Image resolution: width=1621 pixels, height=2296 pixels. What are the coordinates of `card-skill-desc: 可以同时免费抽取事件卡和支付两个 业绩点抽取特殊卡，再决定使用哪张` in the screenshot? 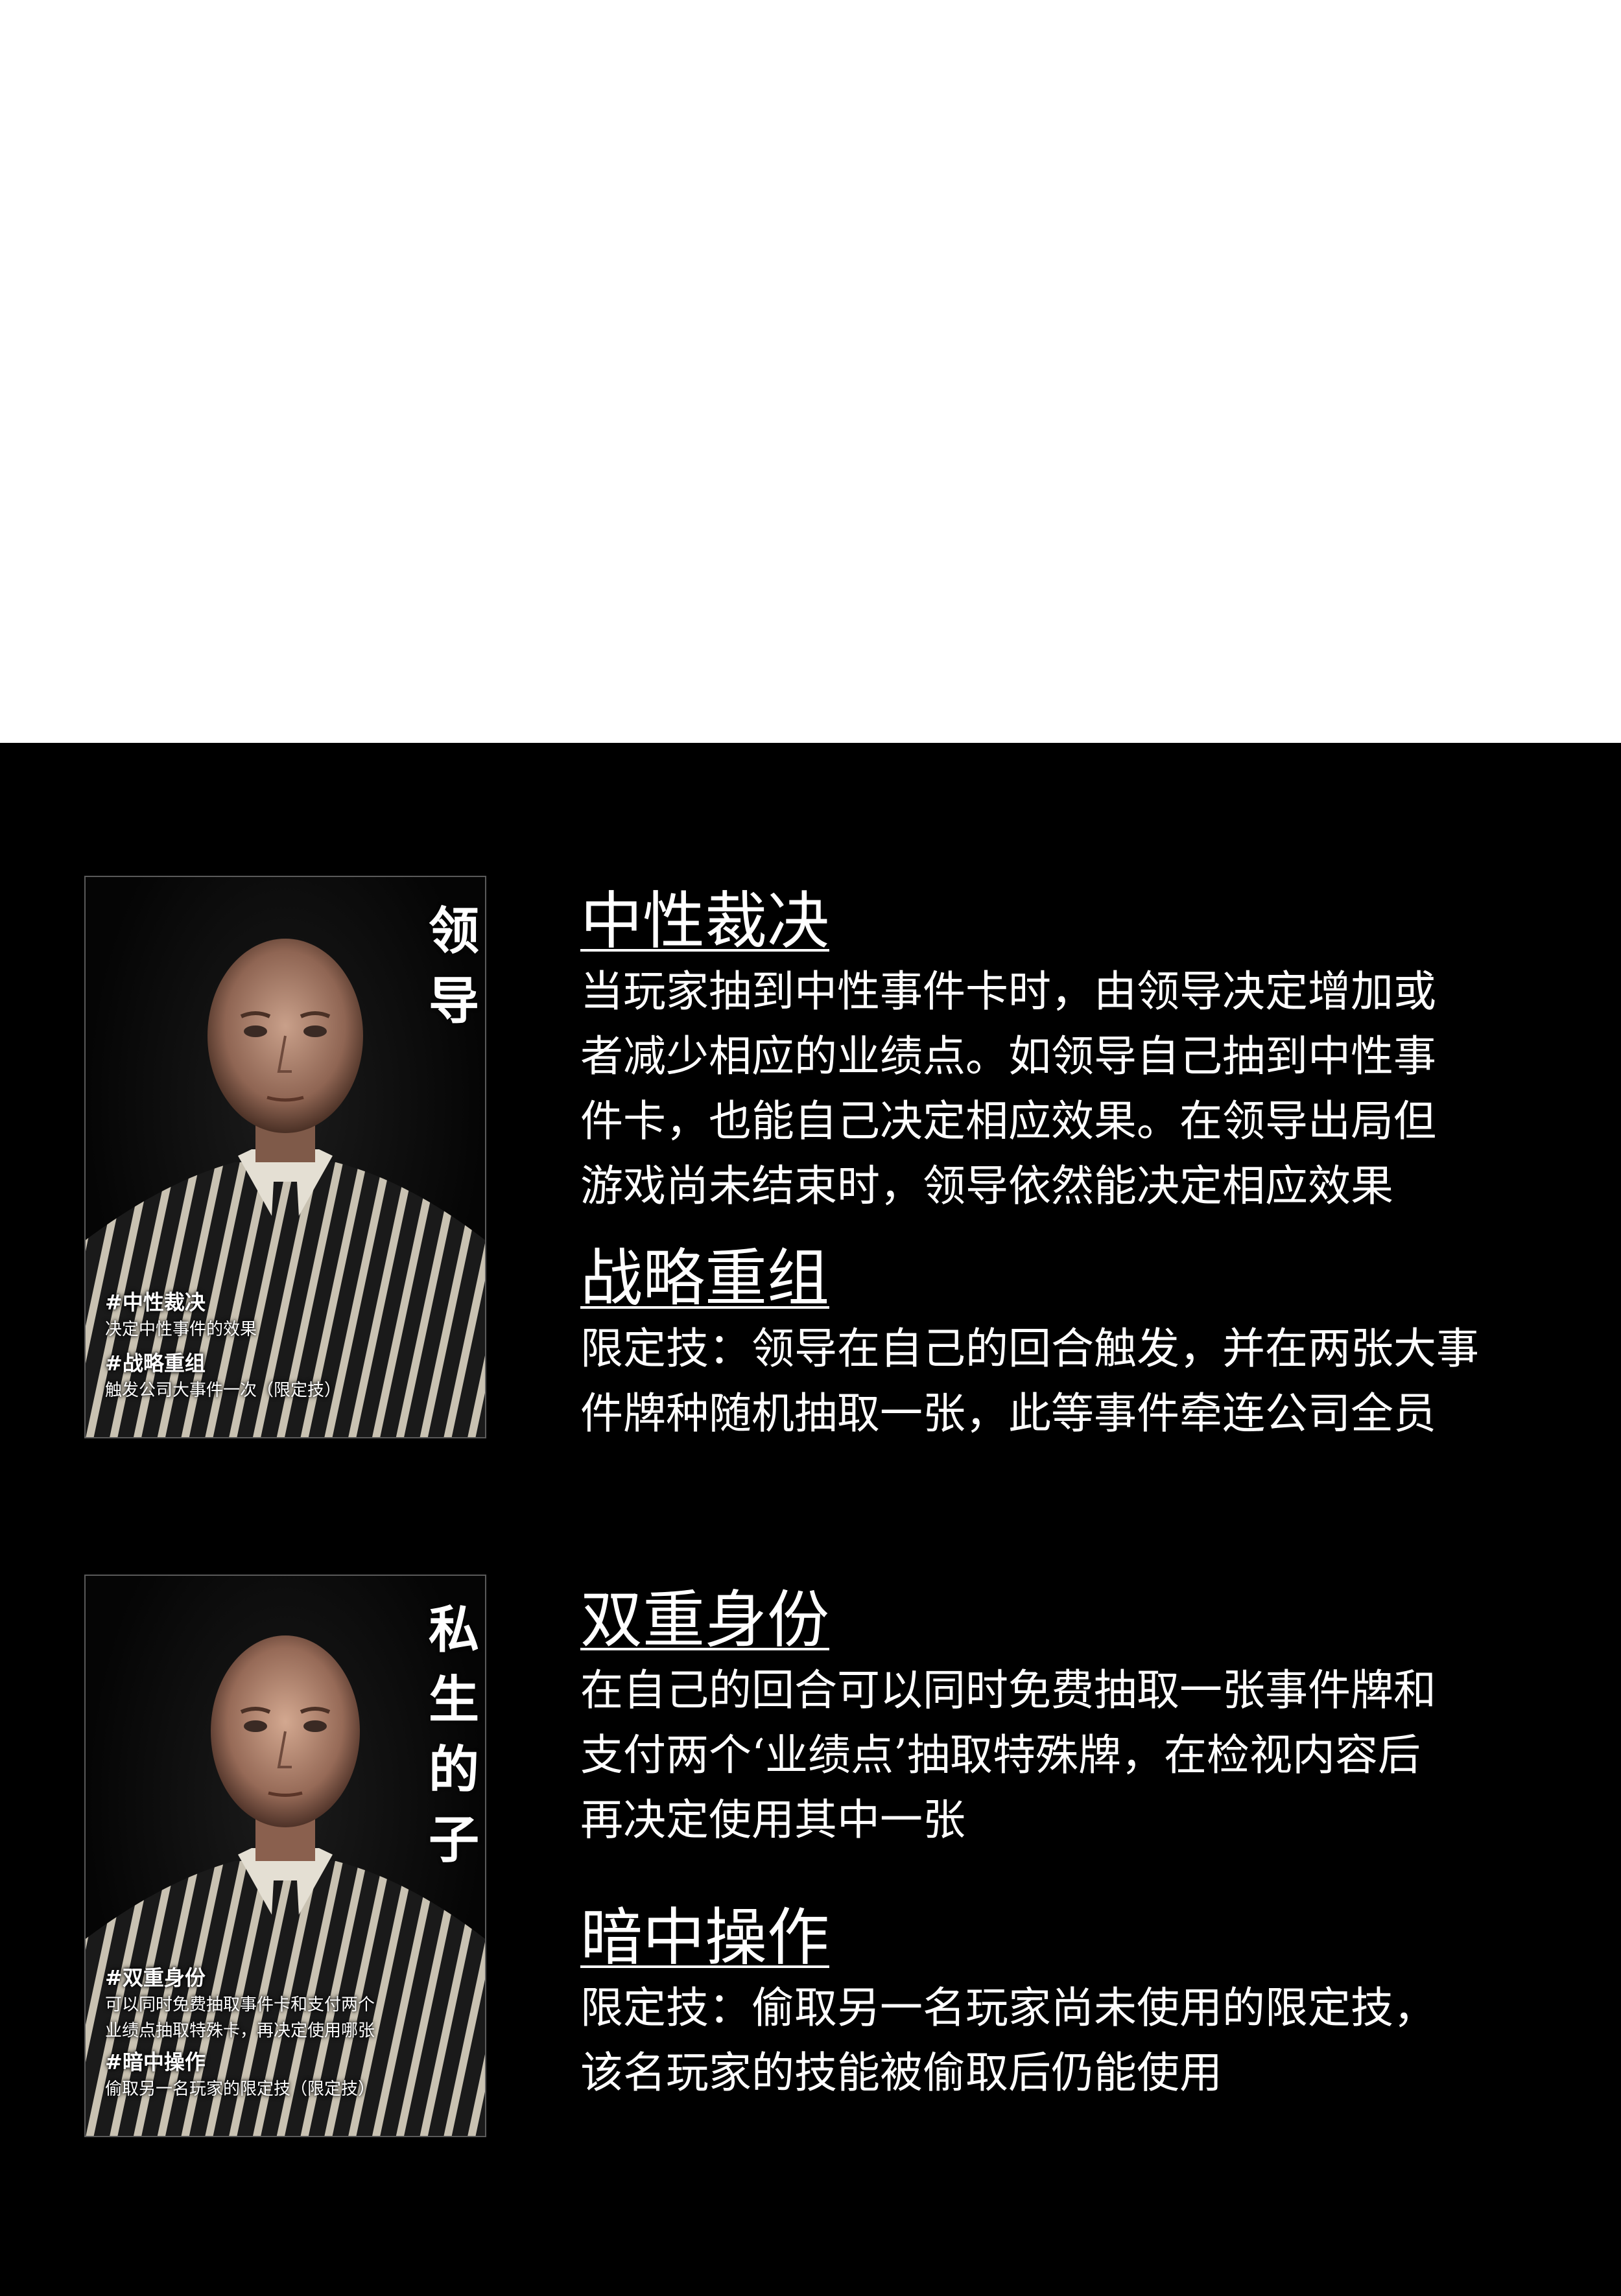 It's located at (269, 2018).